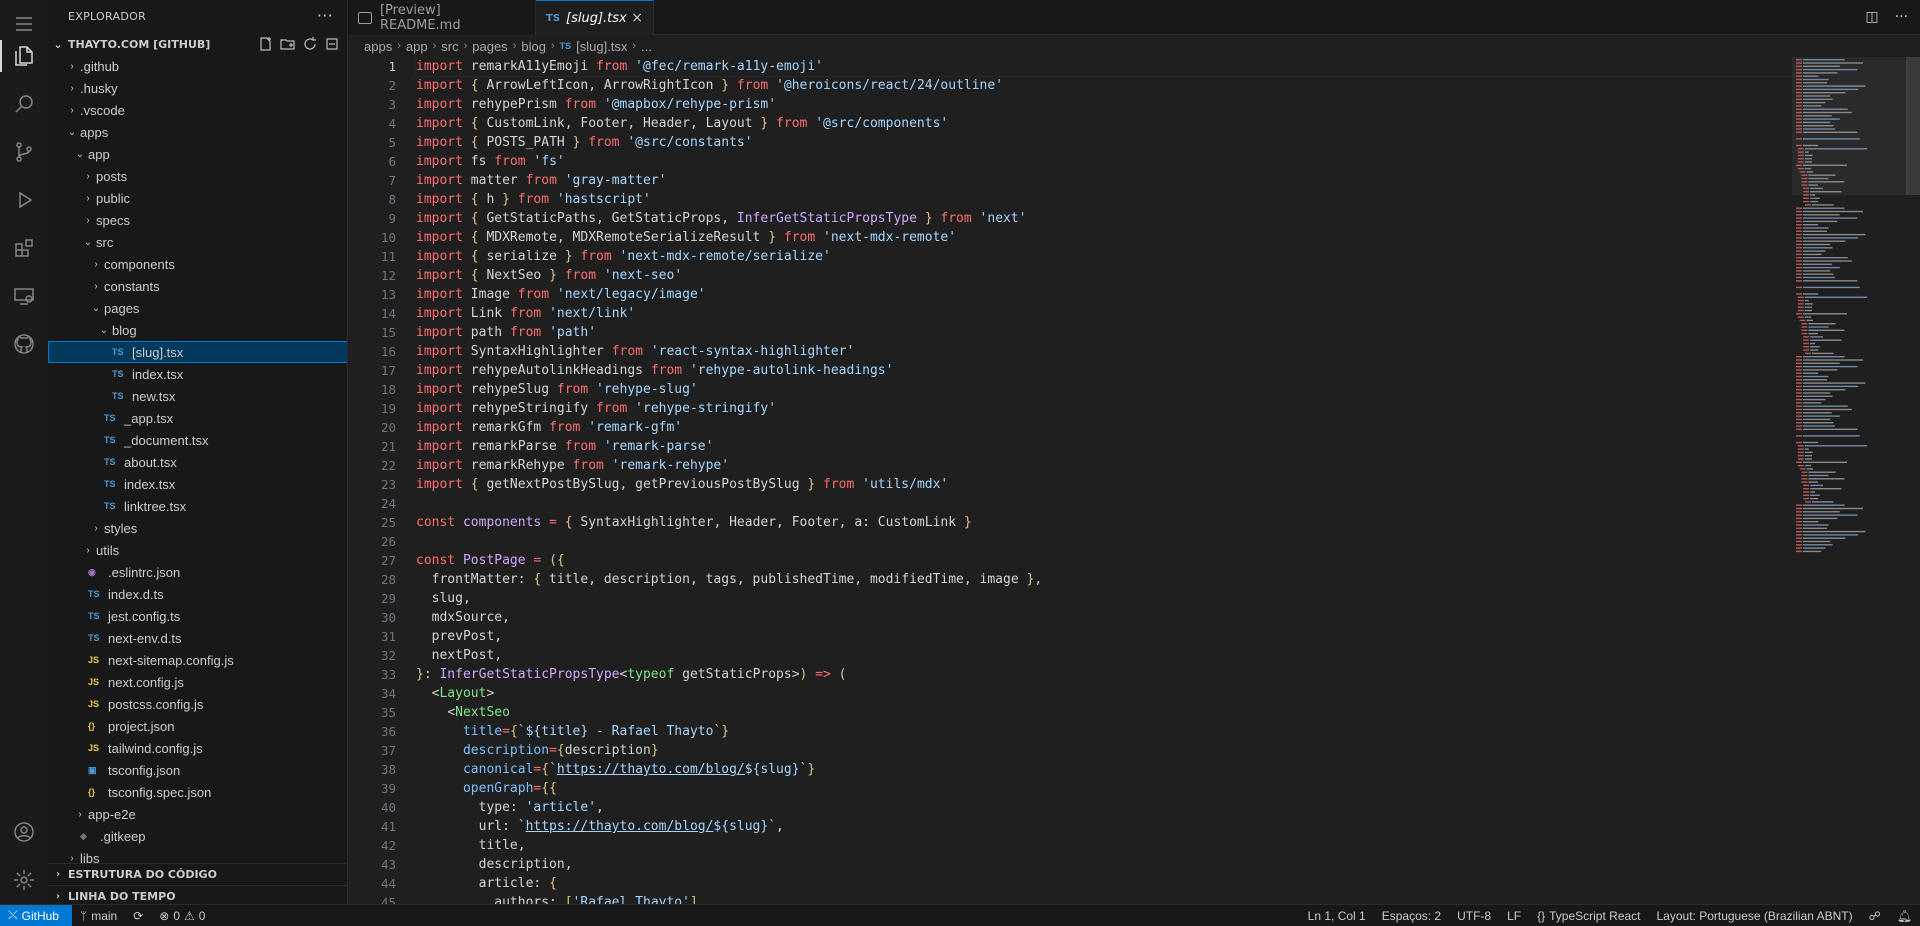 The width and height of the screenshot is (1920, 926). What do you see at coordinates (1106, 750) in the screenshot?
I see `code-line: description={description}` at bounding box center [1106, 750].